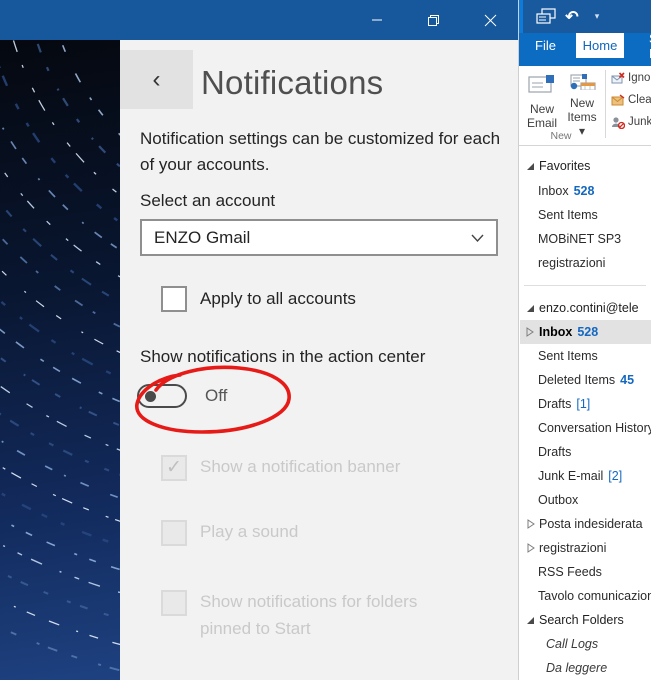 Image resolution: width=651 pixels, height=680 pixels. I want to click on folder-item-conversation-history: Conversation History, so click(585, 428).